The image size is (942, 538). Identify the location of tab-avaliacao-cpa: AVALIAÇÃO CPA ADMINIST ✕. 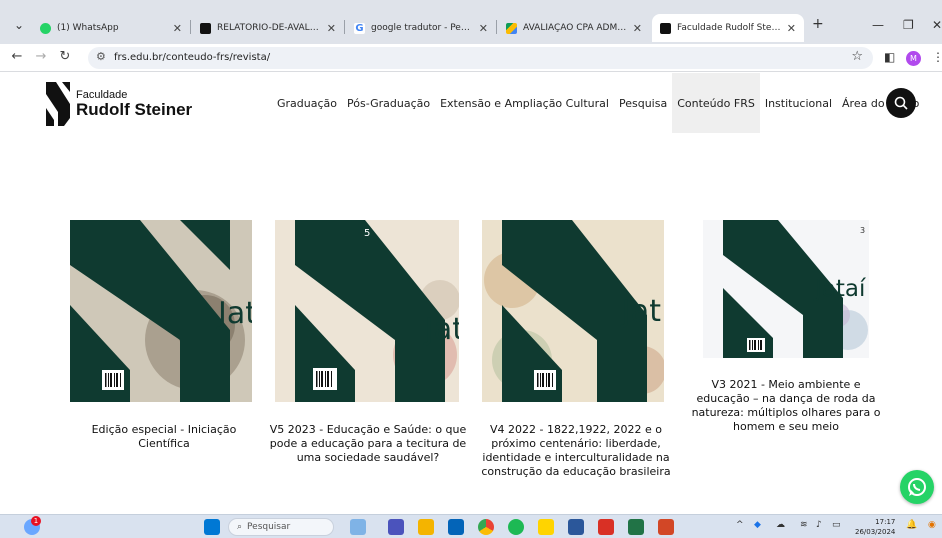
(574, 28).